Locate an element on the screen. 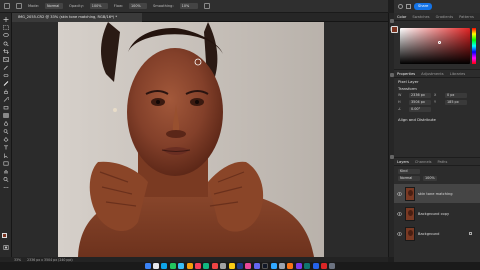  zoom-app-icon is located at coordinates (298, 266).